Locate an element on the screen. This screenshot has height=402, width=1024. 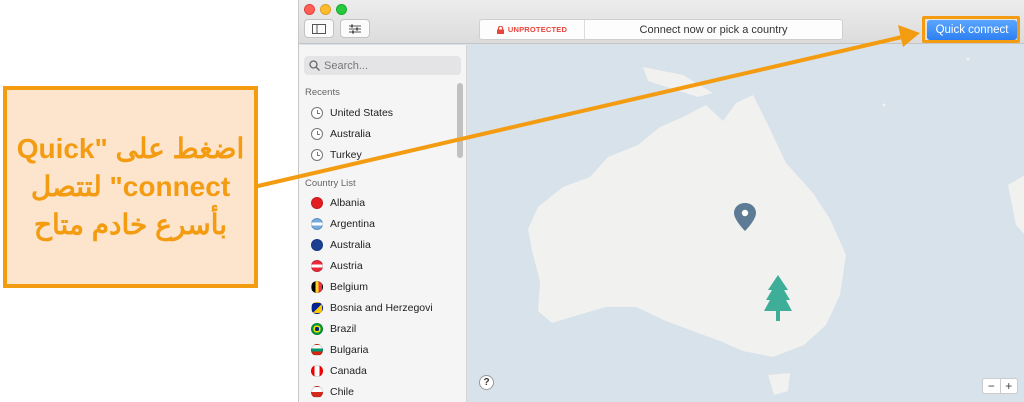
belgium-flag-icon is located at coordinates (317, 287).